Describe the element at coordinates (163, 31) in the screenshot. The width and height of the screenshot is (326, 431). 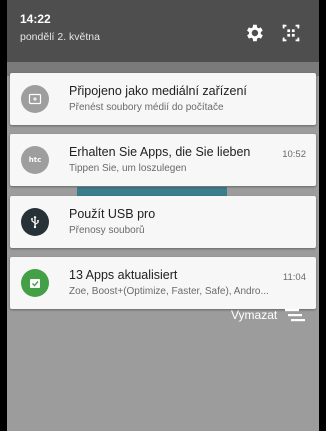
I see `status-bar: 14:22 pondělí 2. května` at that location.